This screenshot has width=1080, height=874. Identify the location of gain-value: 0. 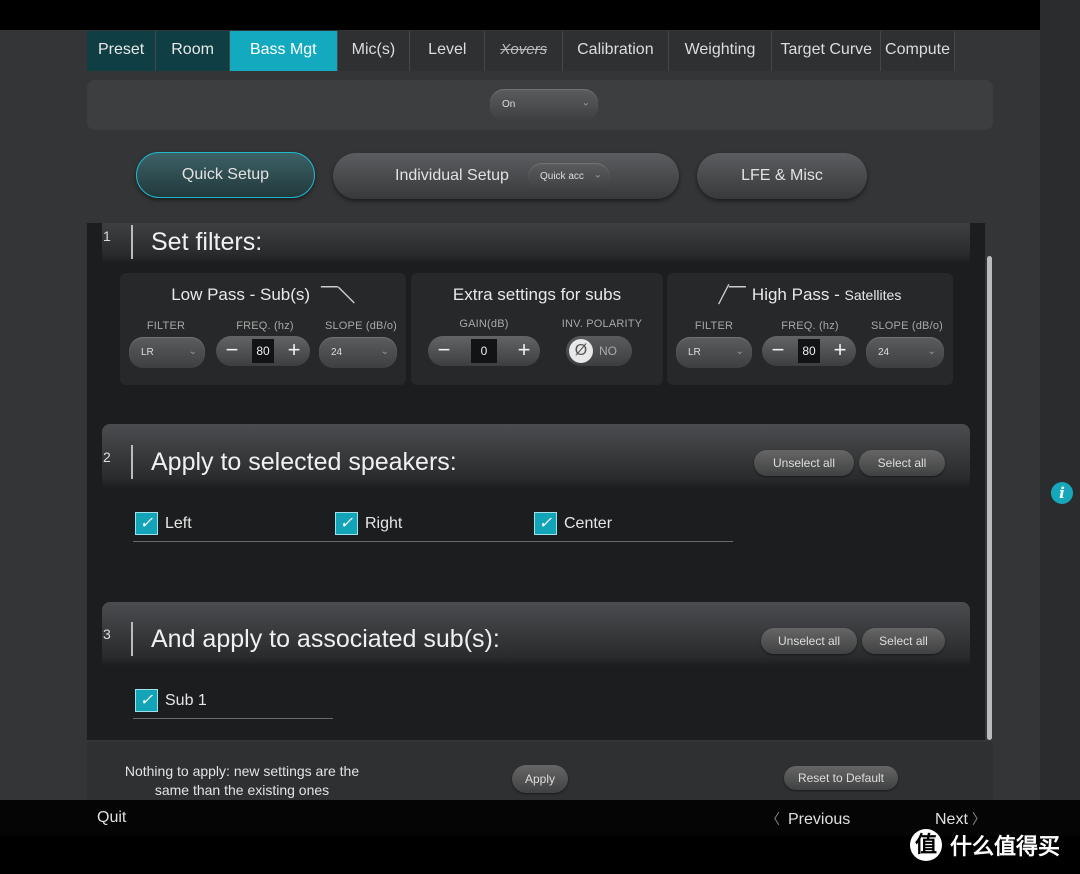
(484, 351).